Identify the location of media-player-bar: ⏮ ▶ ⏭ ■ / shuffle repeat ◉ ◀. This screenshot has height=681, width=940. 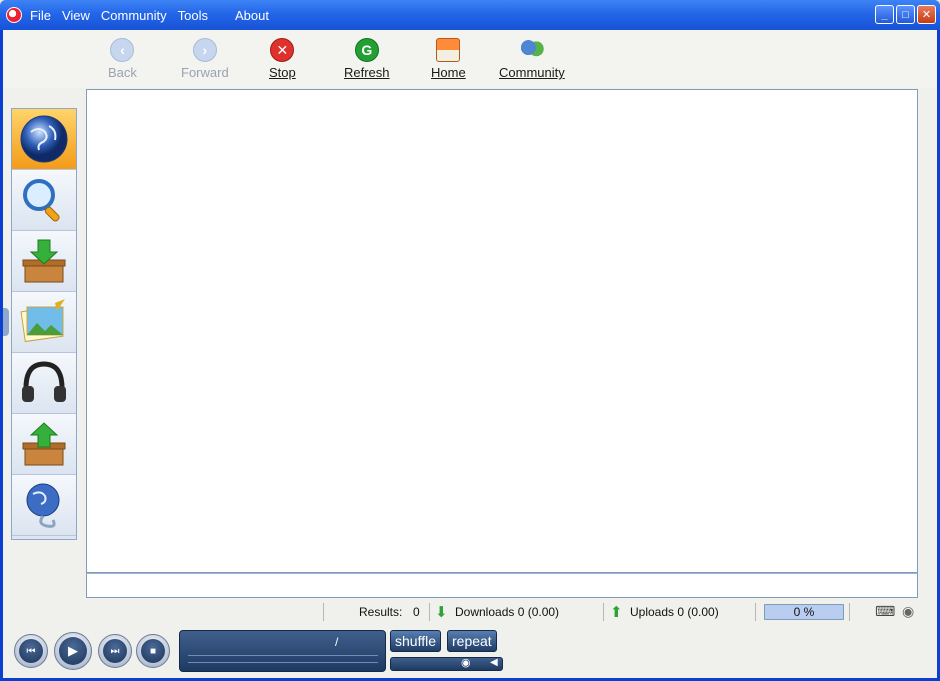
(470, 651).